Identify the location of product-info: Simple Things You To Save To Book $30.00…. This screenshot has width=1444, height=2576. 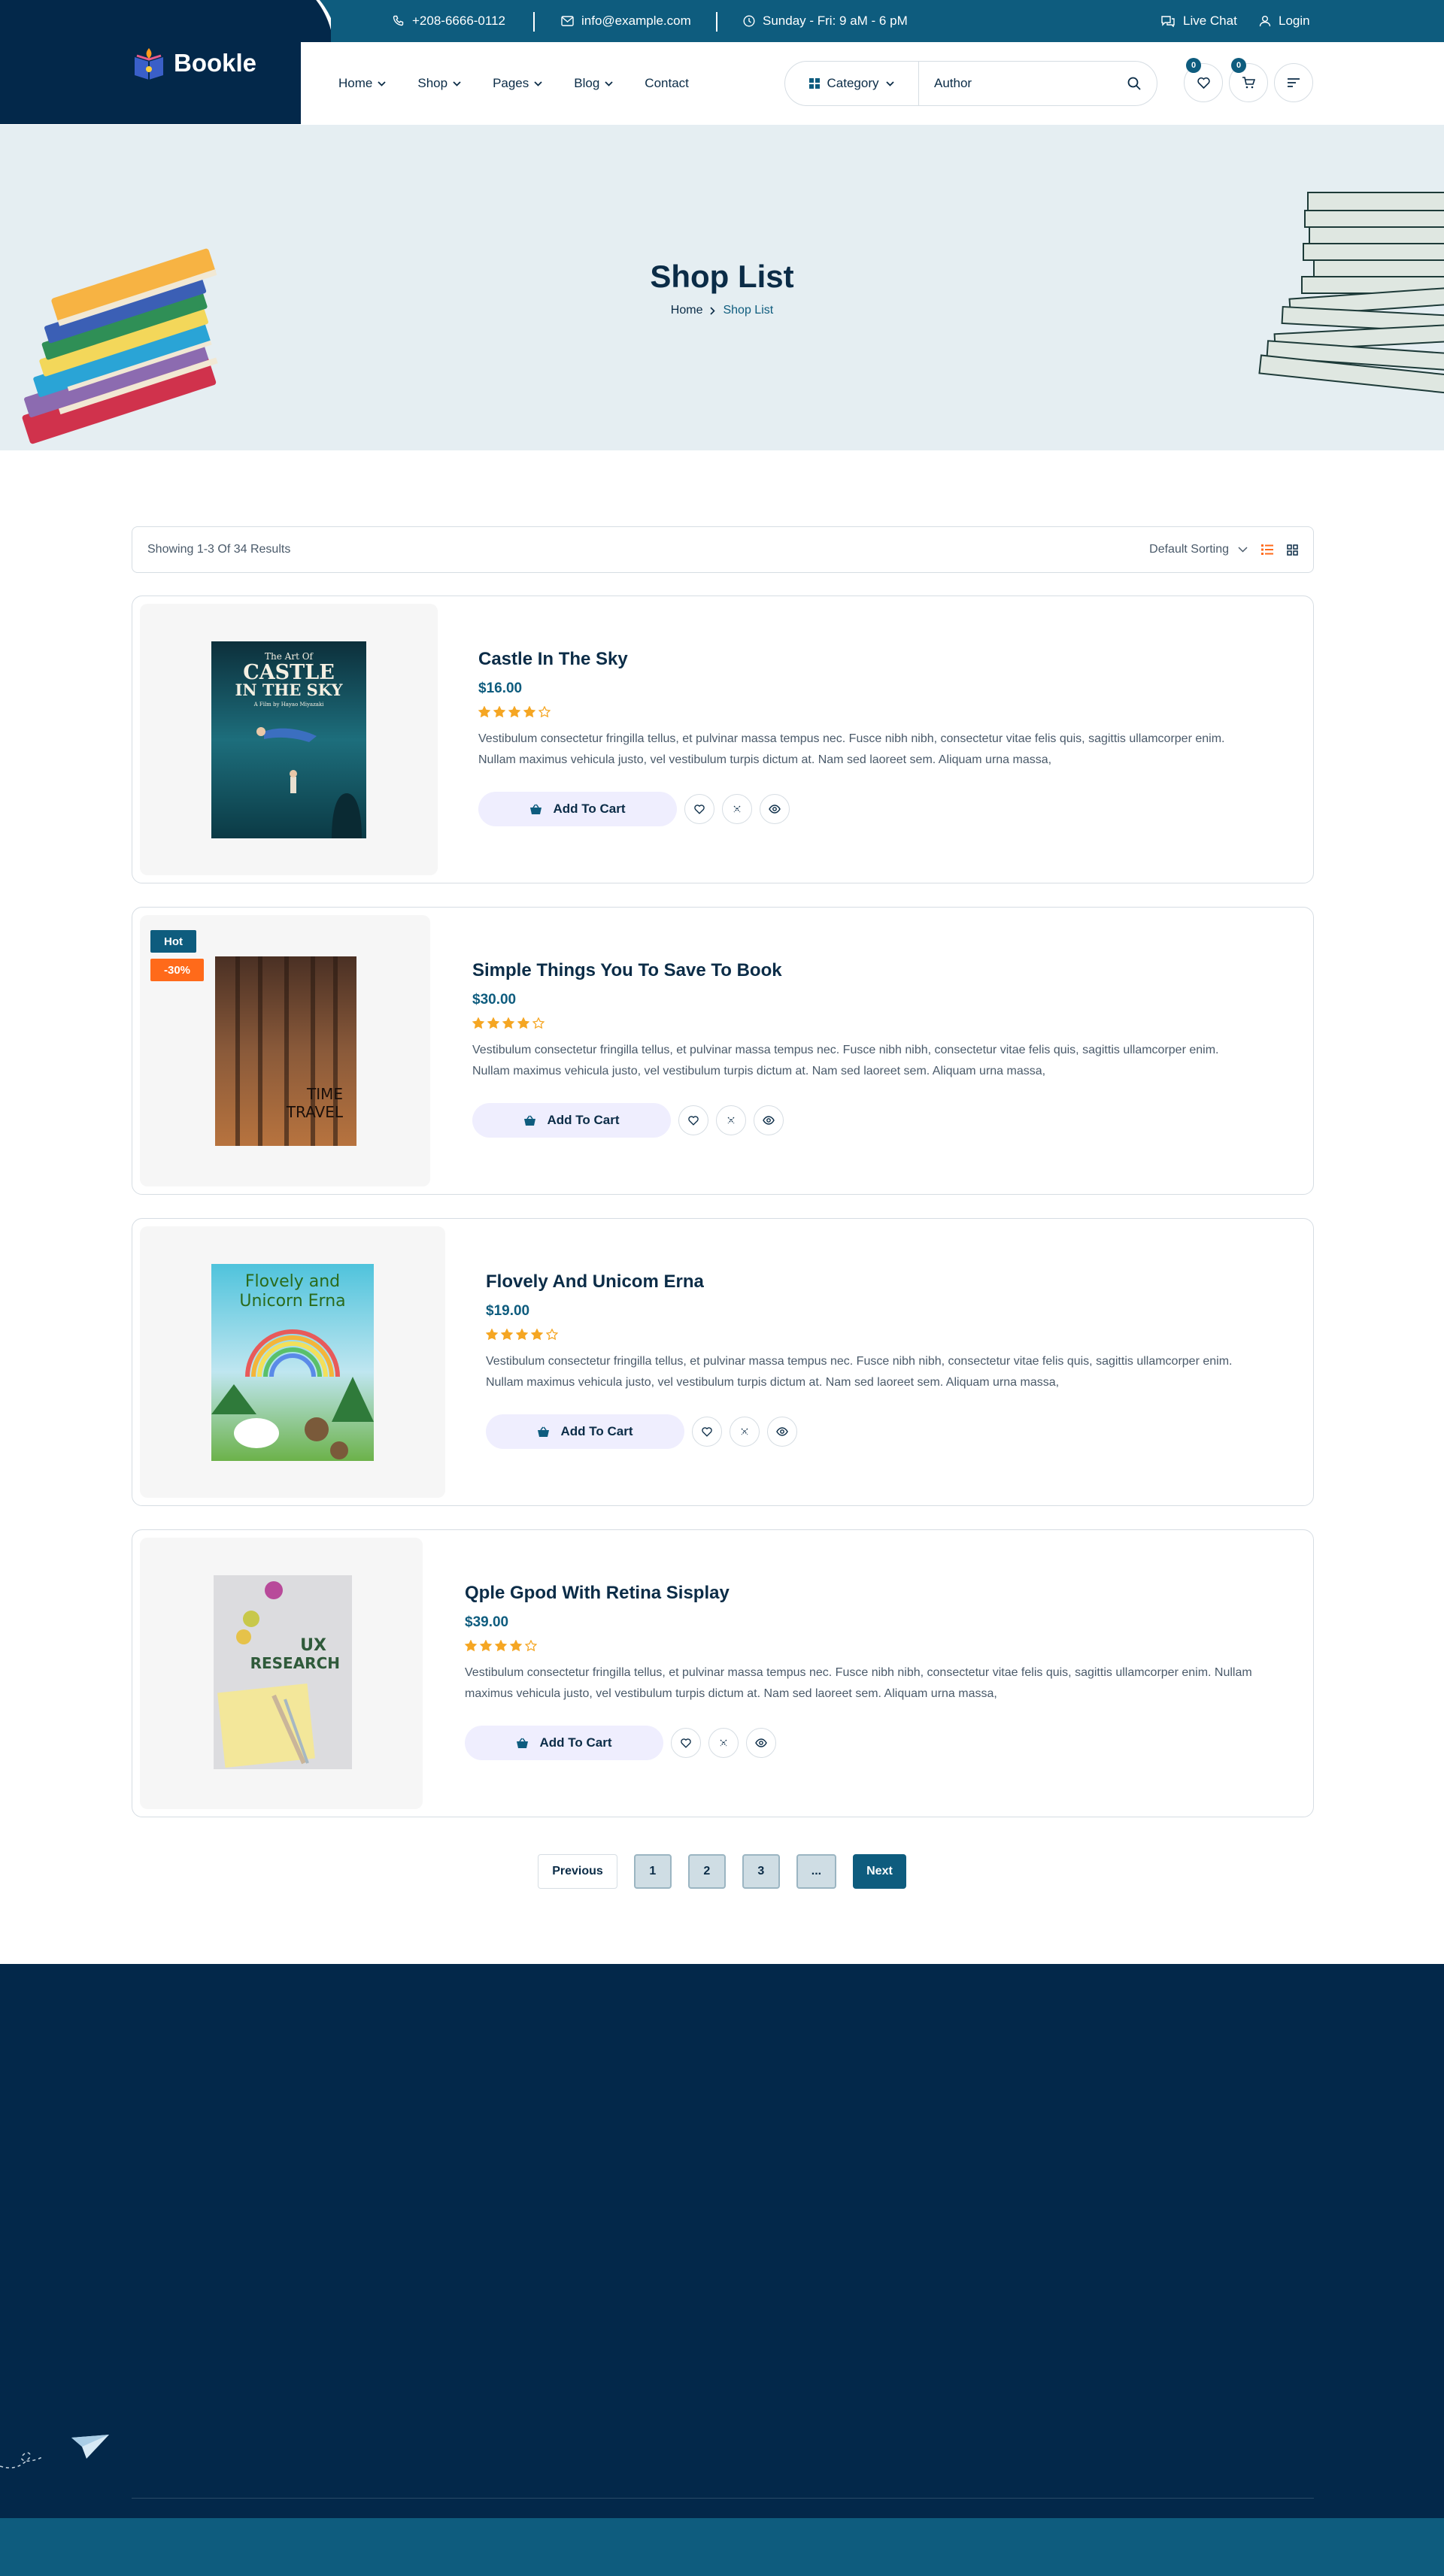
(863, 1049).